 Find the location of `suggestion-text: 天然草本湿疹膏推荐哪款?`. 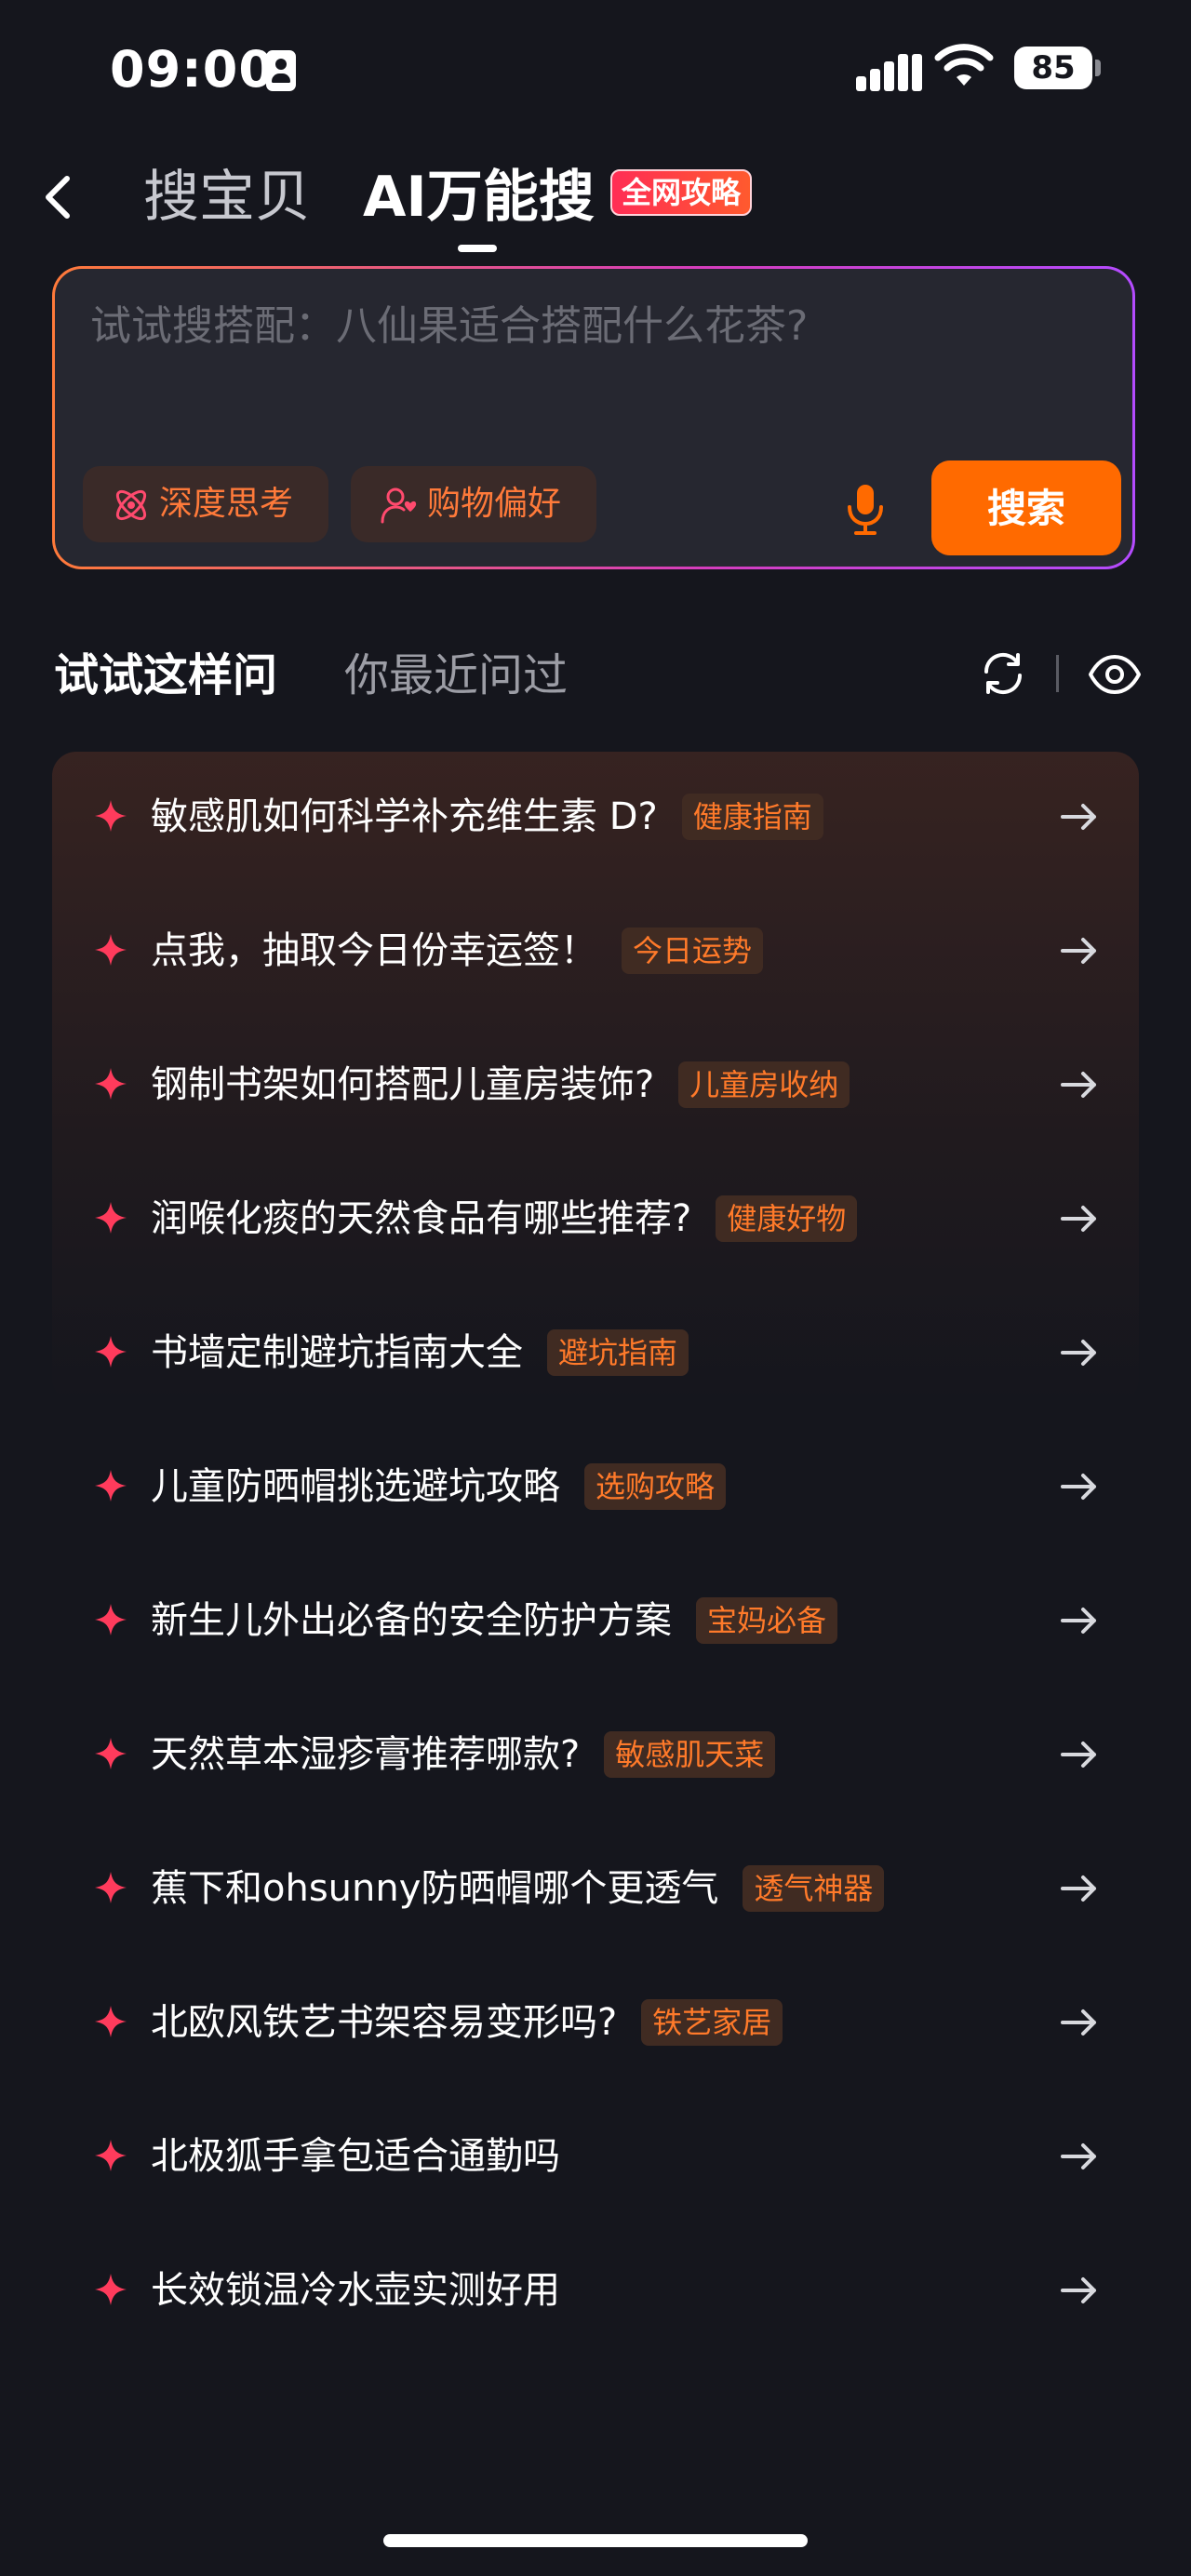

suggestion-text: 天然草本湿疹膏推荐哪款? is located at coordinates (366, 1754).